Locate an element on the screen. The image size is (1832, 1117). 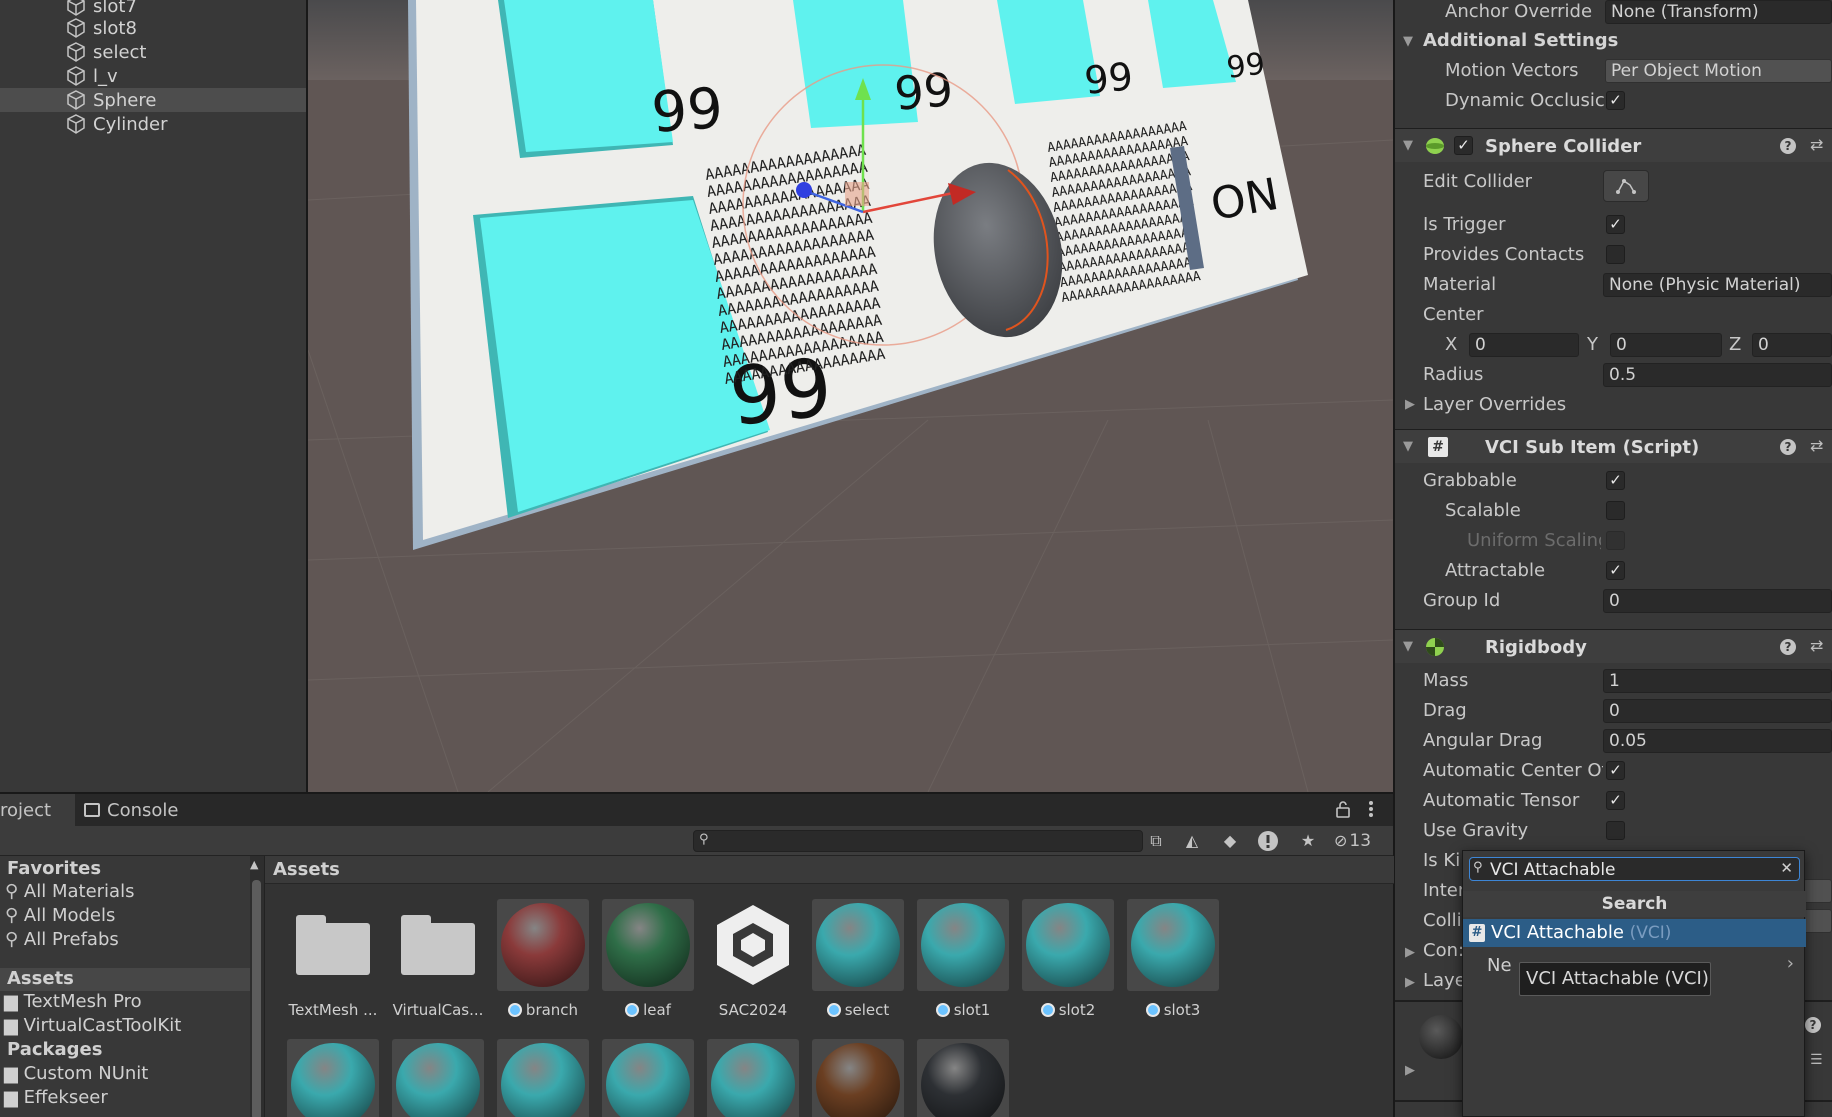
component-search-input: ⚲ VCI Attachable ✕ is located at coordinates (1634, 869).